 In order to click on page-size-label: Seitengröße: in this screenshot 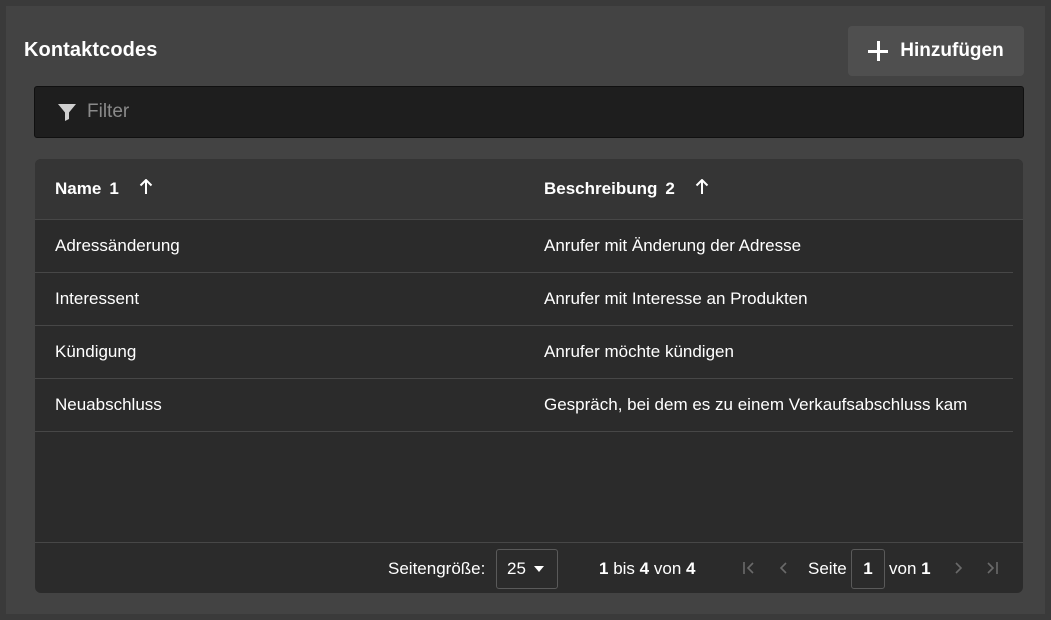, I will do `click(437, 568)`.